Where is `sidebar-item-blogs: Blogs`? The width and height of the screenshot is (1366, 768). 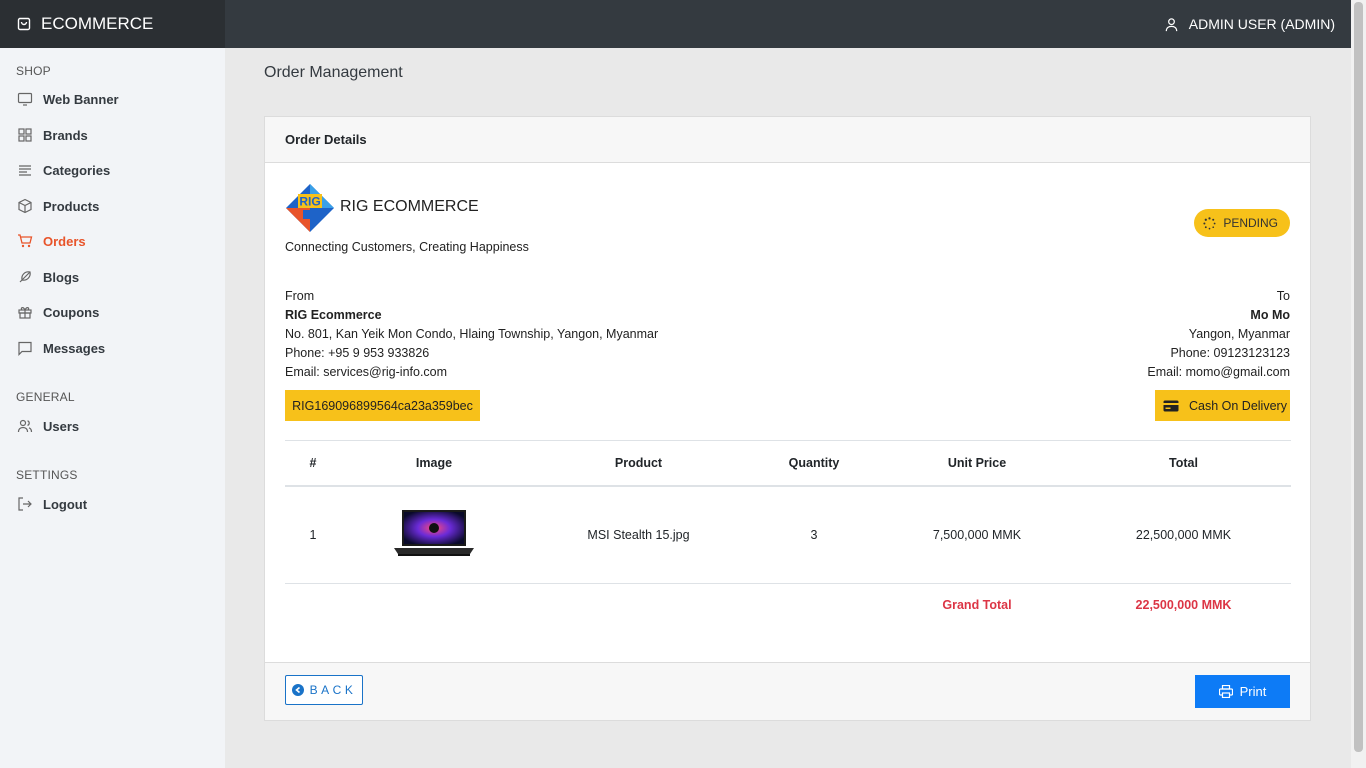 sidebar-item-blogs: Blogs is located at coordinates (48, 277).